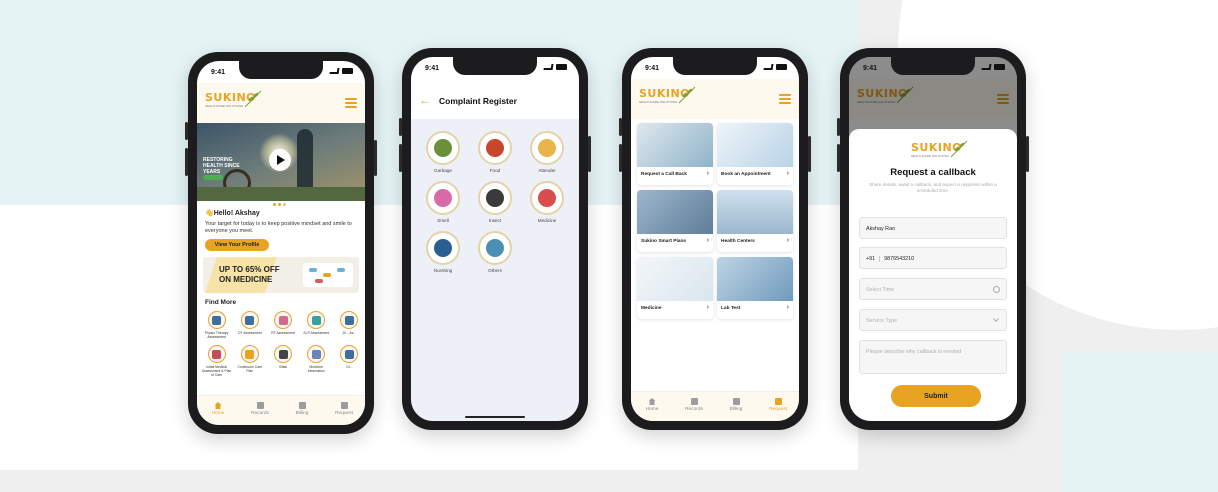 The image size is (1218, 492). What do you see at coordinates (881, 229) in the screenshot?
I see `name-value: Akshay Rao` at bounding box center [881, 229].